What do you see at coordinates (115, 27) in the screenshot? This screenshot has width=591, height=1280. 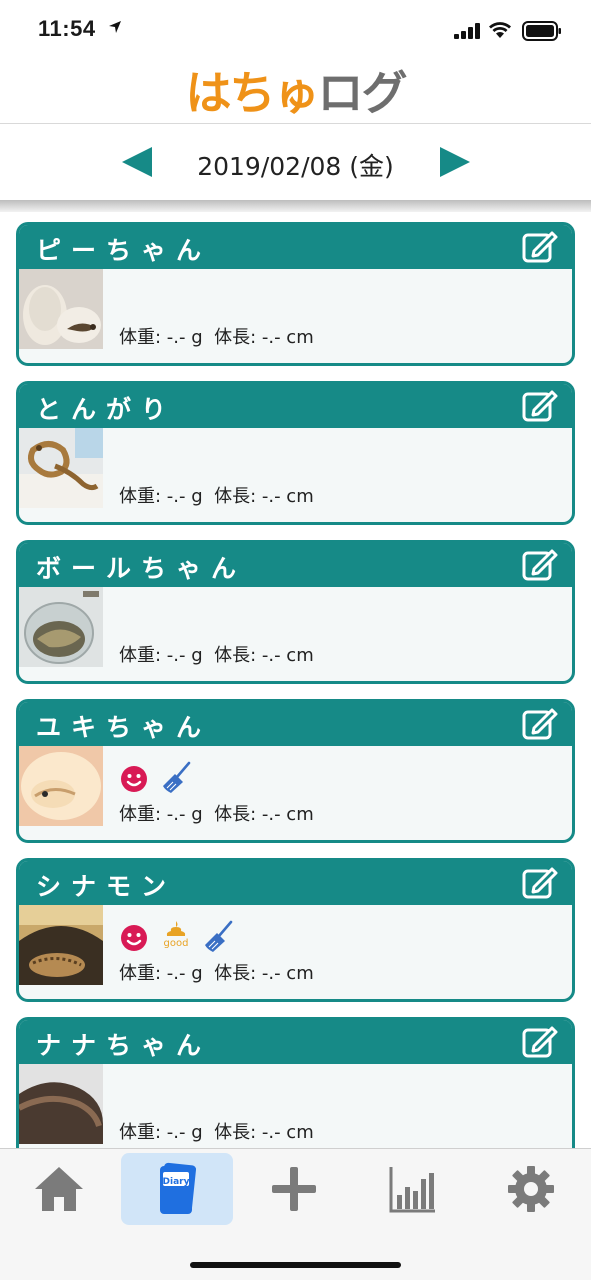 I see `location-arrow-icon` at bounding box center [115, 27].